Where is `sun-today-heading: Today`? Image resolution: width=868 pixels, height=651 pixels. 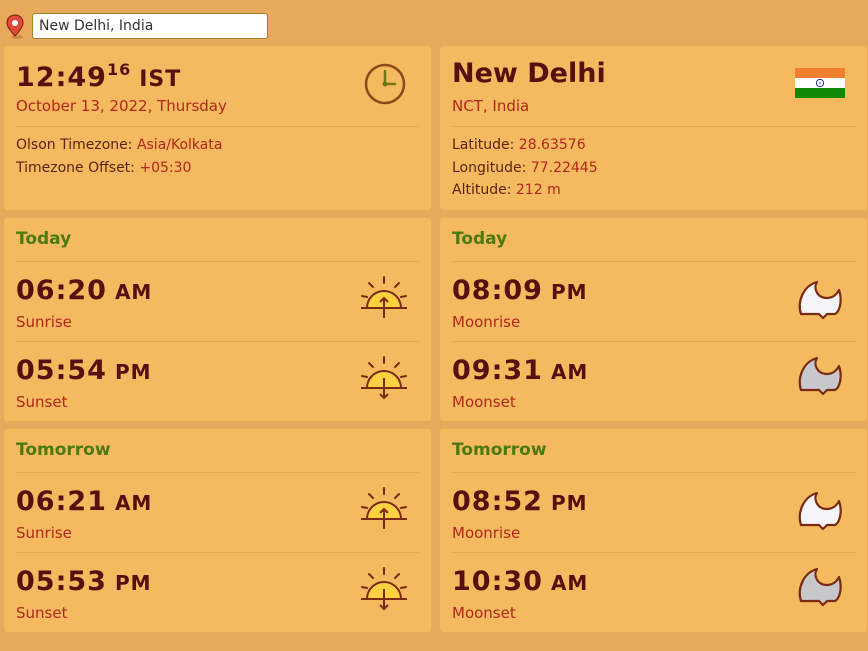
sun-today-heading: Today is located at coordinates (44, 239).